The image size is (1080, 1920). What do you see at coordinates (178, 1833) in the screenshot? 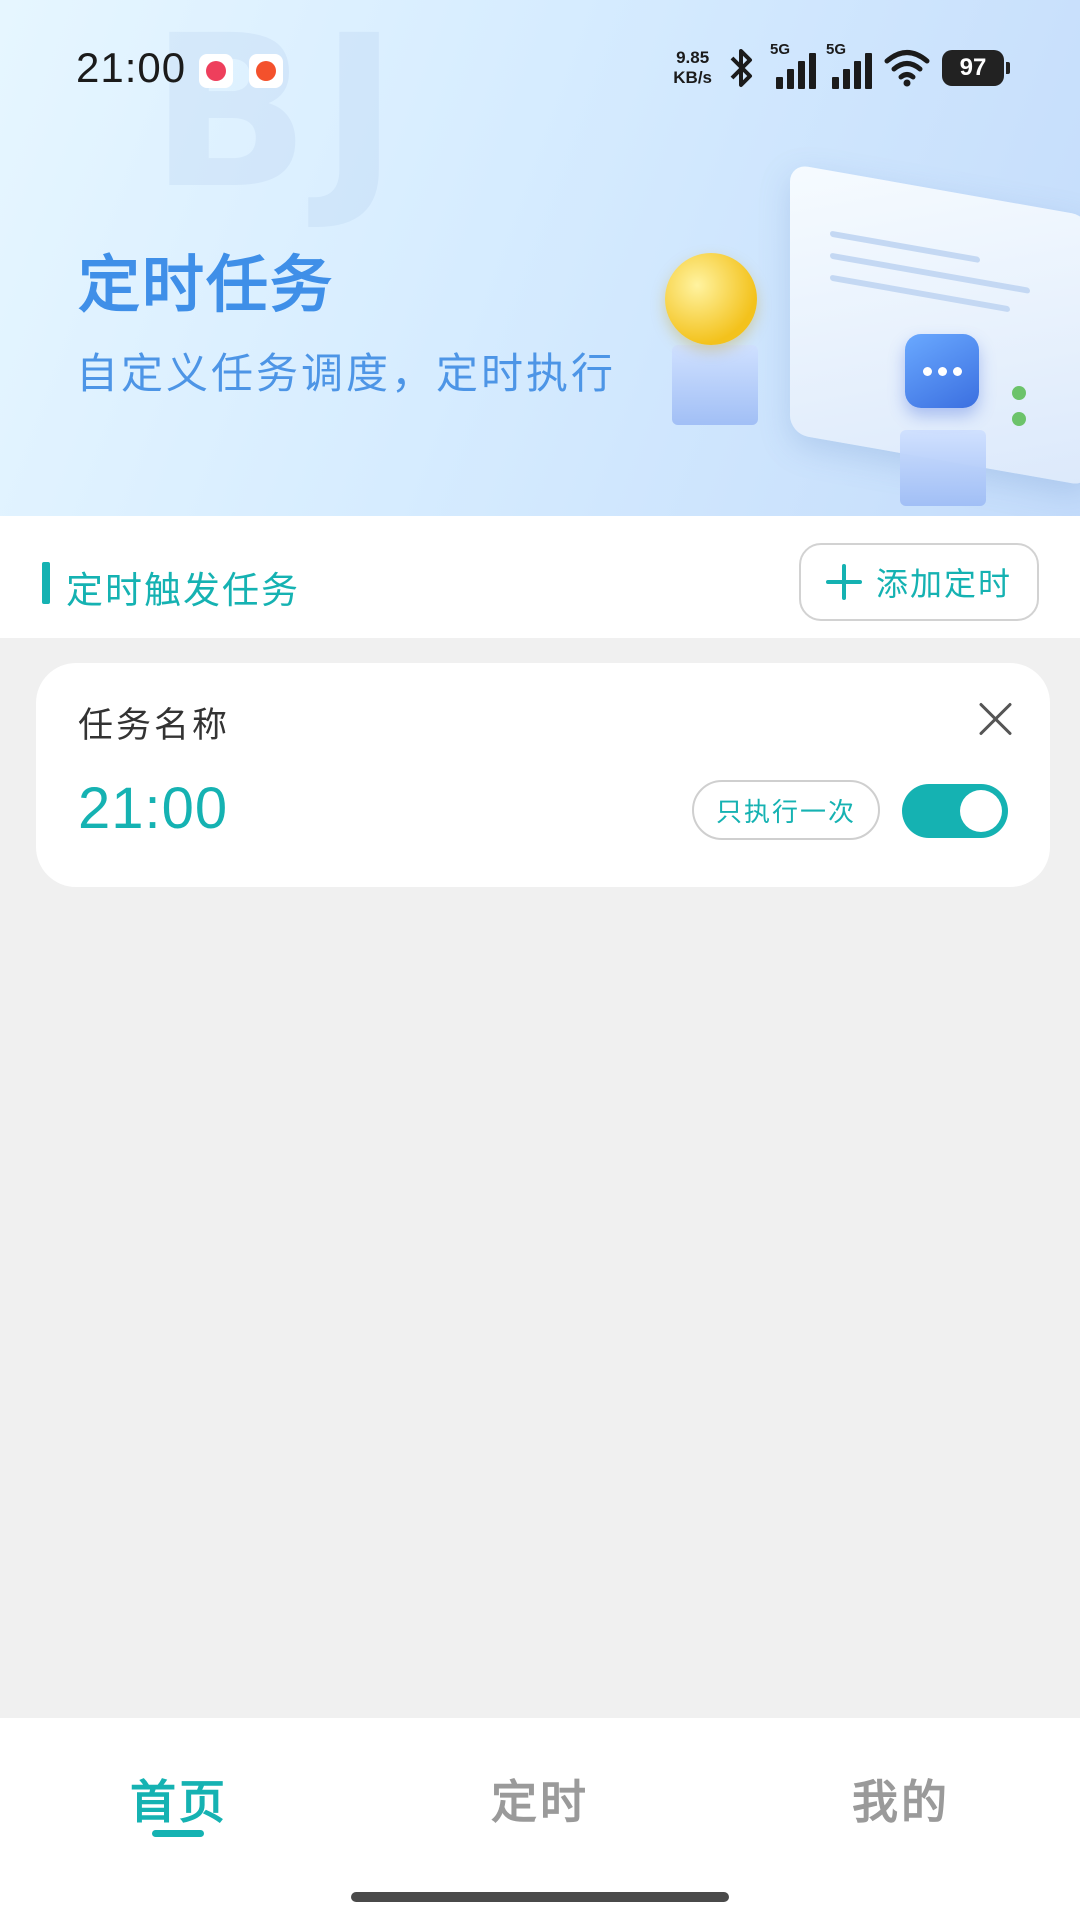
I see `nav-active-indicator` at bounding box center [178, 1833].